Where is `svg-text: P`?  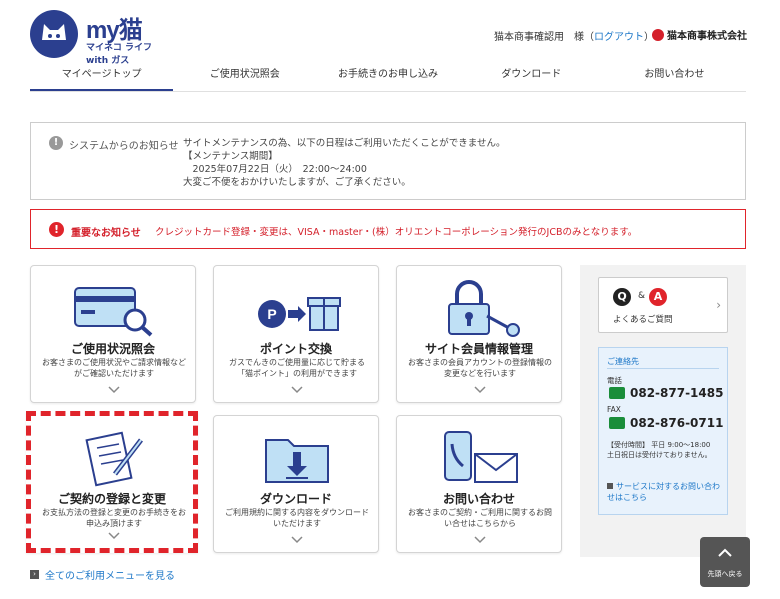
svg-text: P is located at coordinates (271, 314).